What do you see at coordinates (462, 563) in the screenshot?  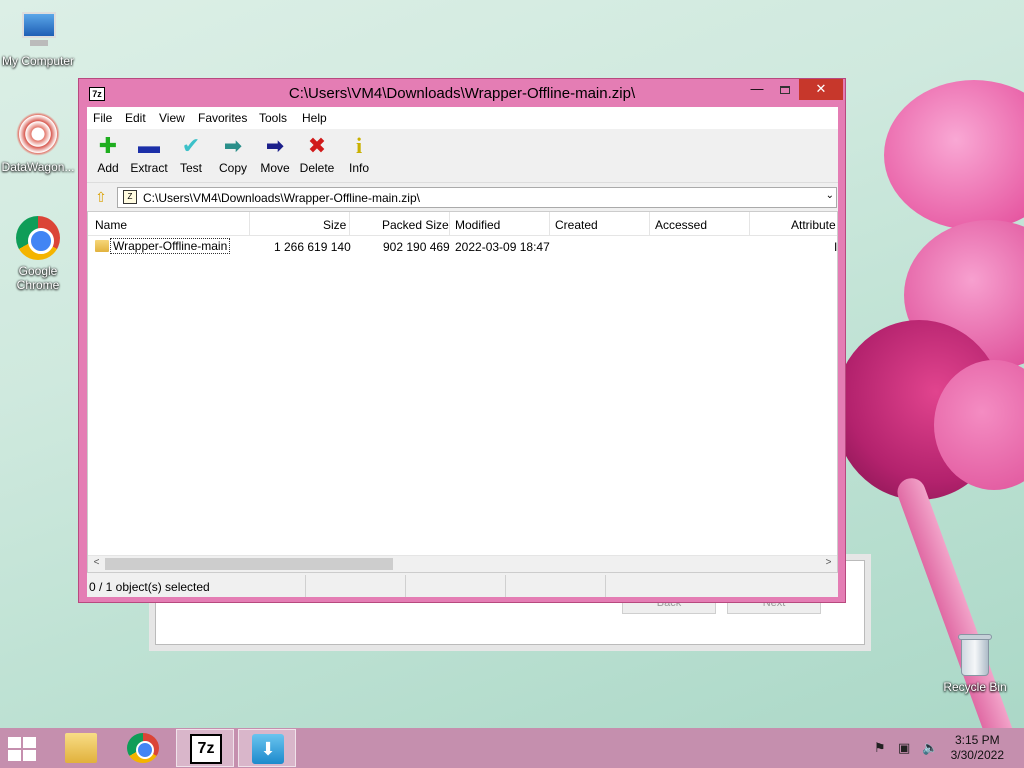 I see `horizontal-scrollbar: < >` at bounding box center [462, 563].